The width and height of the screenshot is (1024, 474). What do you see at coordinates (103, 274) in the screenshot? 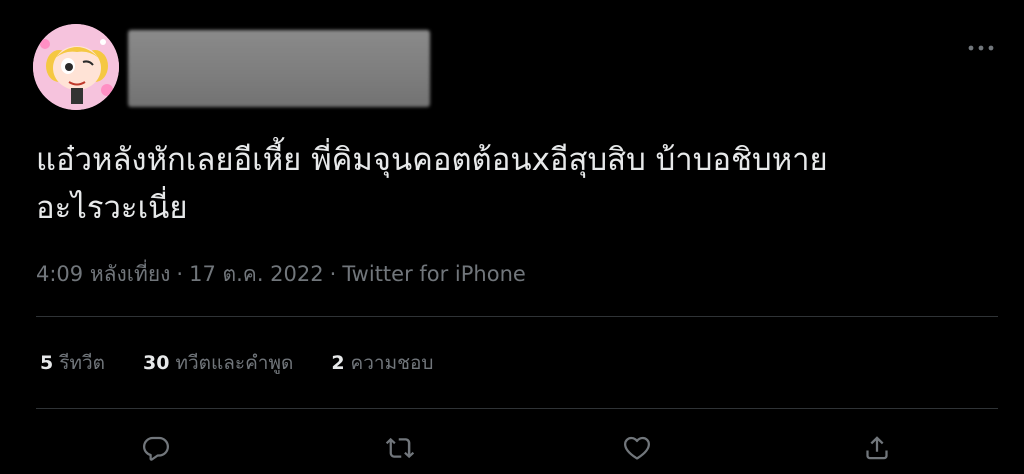
I see `tweet-time: 4:09 หลังเที่ยง` at bounding box center [103, 274].